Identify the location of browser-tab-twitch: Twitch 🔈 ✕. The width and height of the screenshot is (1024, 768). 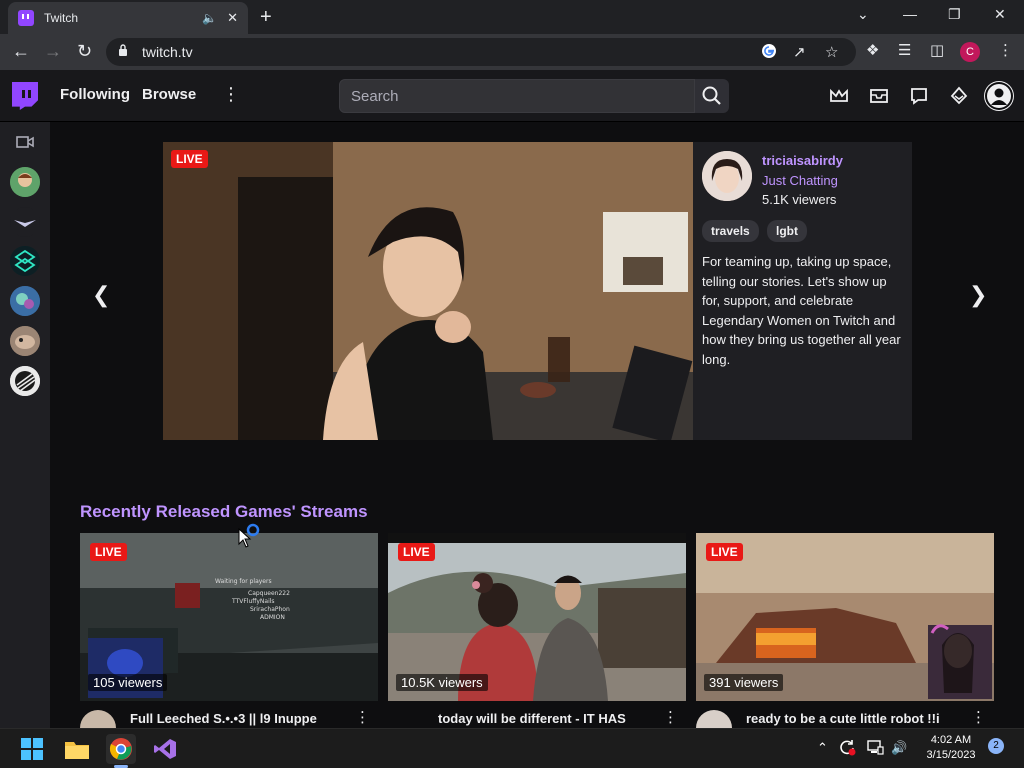
(128, 18).